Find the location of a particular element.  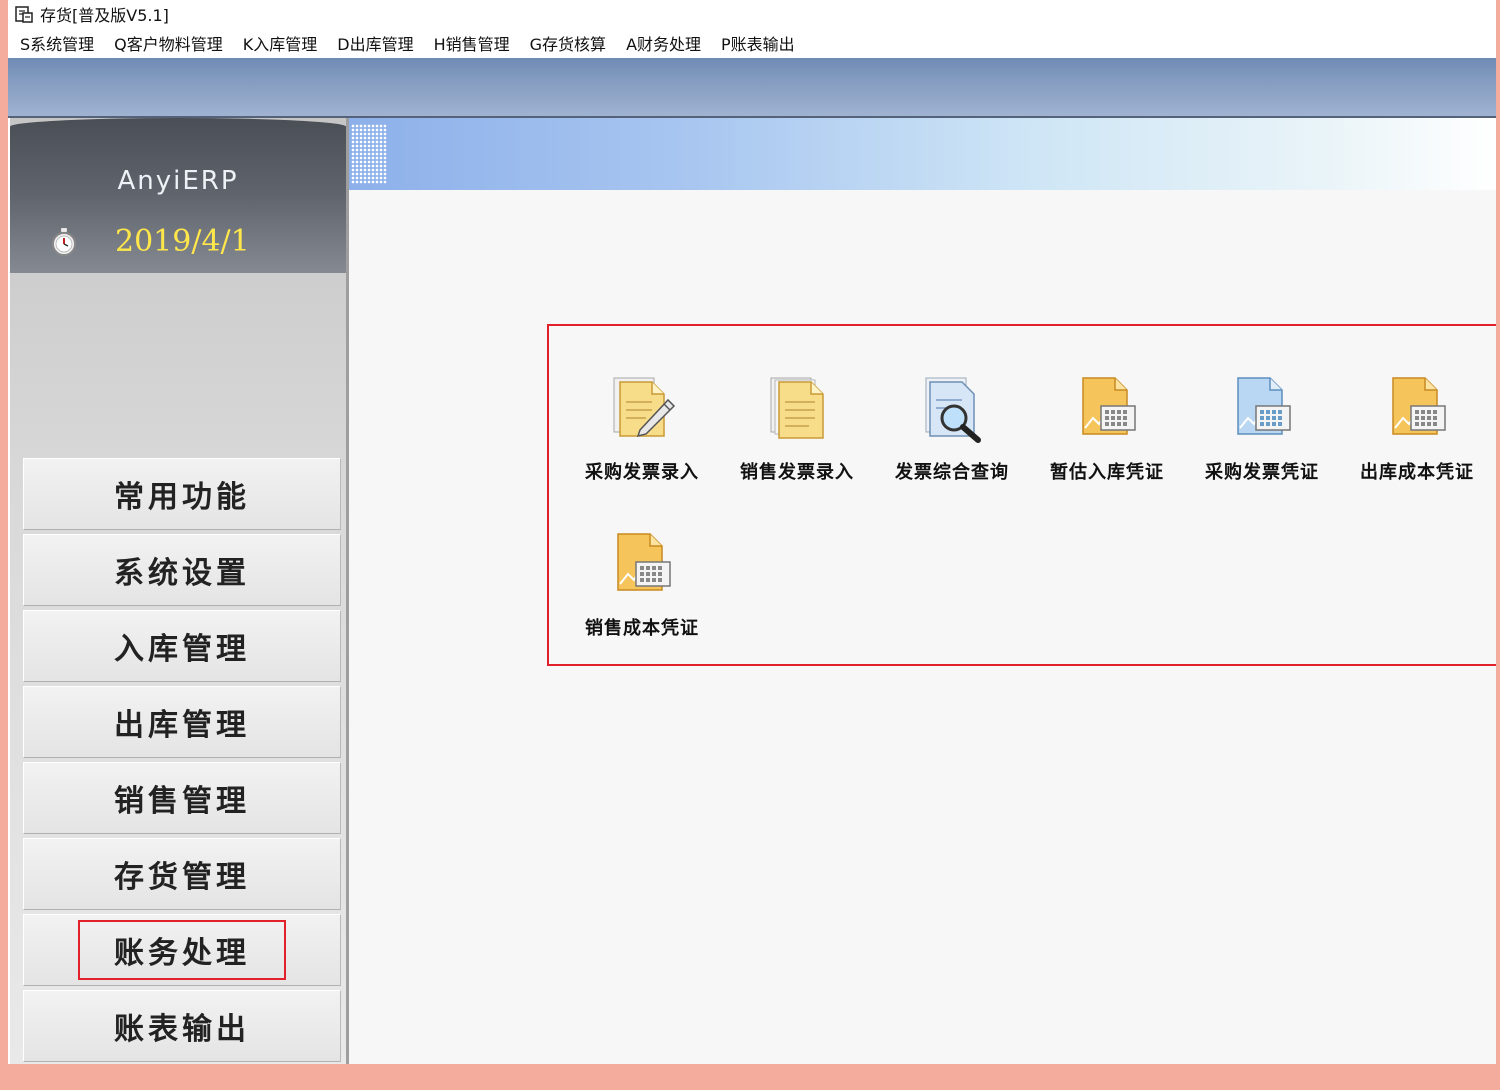

nav-report-output: 账表输出 is located at coordinates (182, 1026).